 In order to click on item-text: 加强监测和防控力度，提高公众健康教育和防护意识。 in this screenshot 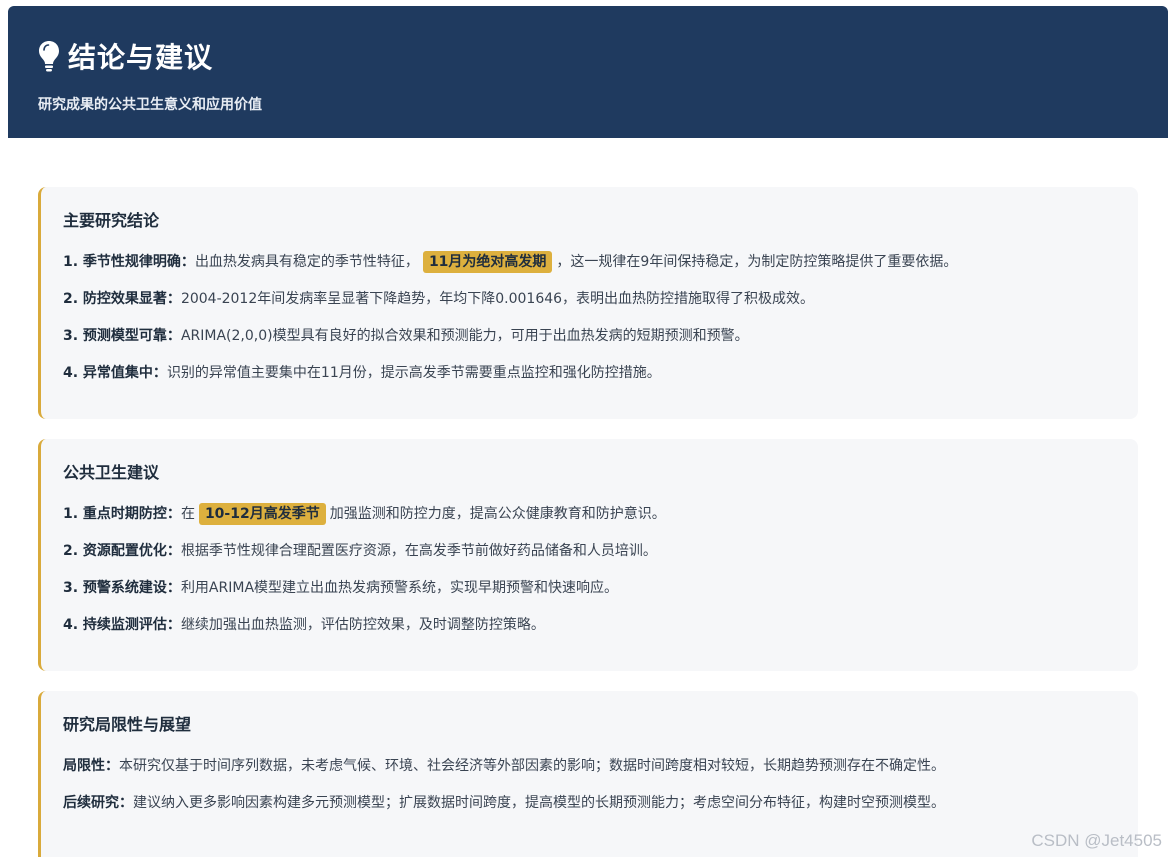, I will do `click(497, 514)`.